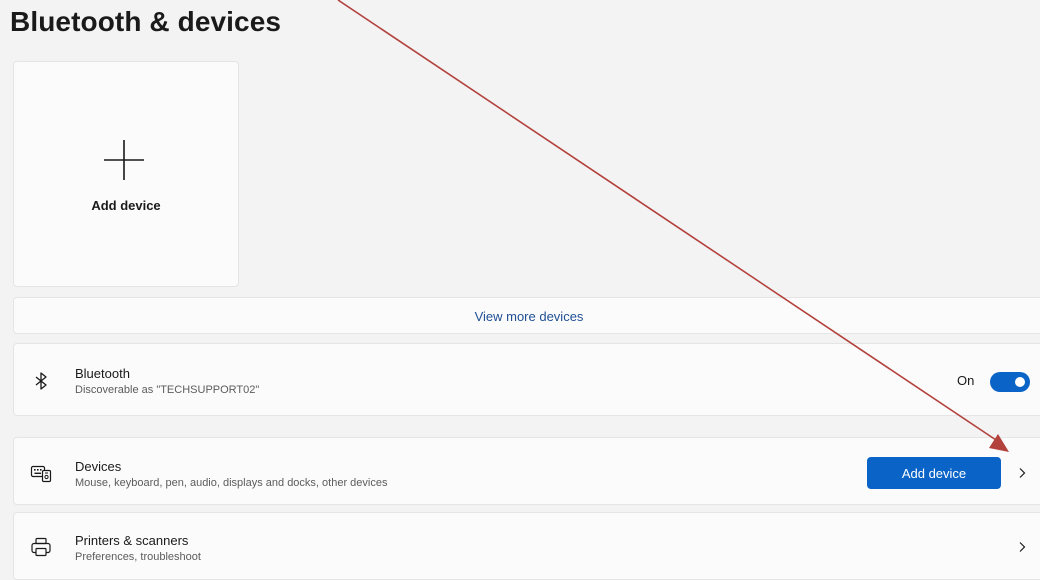 This screenshot has width=1040, height=580. I want to click on keyboard-devices-icon, so click(41, 474).